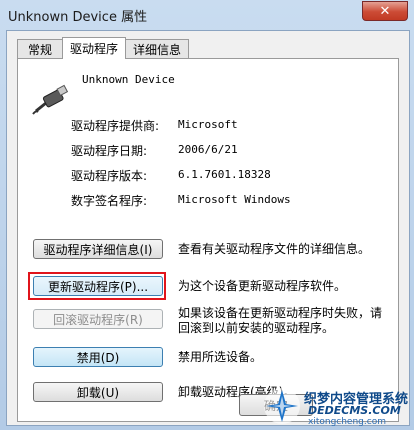 The image size is (414, 430). Describe the element at coordinates (98, 319) in the screenshot. I see `rollback-driver-button: 回滚驱动程序(R)` at that location.